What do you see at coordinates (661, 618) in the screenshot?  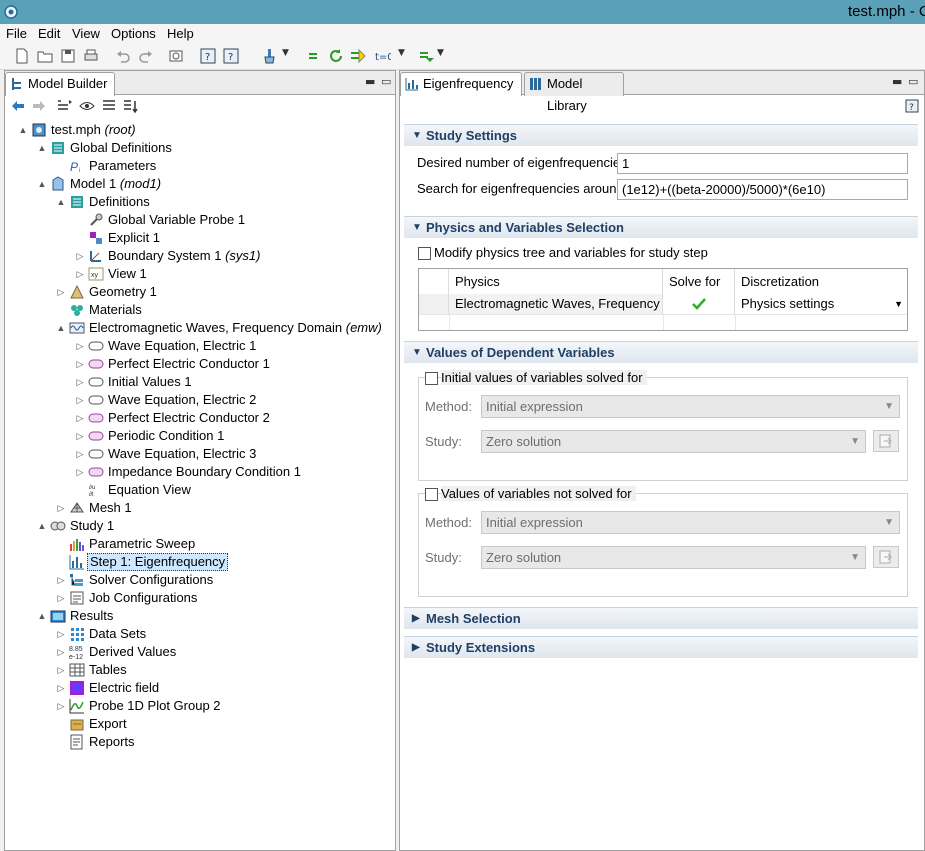 I see `mesh-selection-header: ▶ Mesh Selection` at bounding box center [661, 618].